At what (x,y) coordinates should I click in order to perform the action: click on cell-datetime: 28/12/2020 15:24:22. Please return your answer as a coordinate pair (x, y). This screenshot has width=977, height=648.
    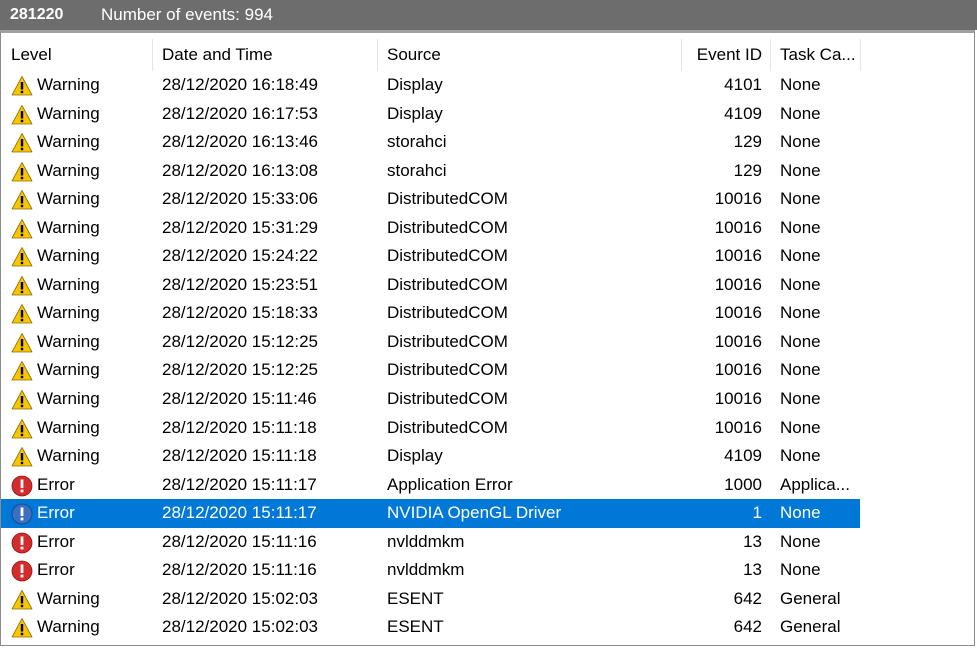
    Looking at the image, I should click on (240, 256).